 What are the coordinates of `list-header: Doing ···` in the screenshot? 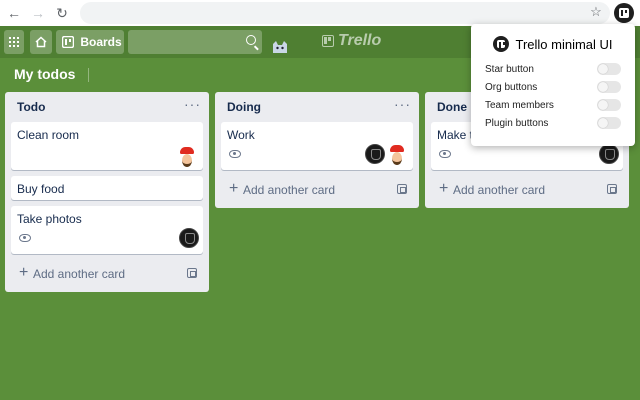 It's located at (317, 106).